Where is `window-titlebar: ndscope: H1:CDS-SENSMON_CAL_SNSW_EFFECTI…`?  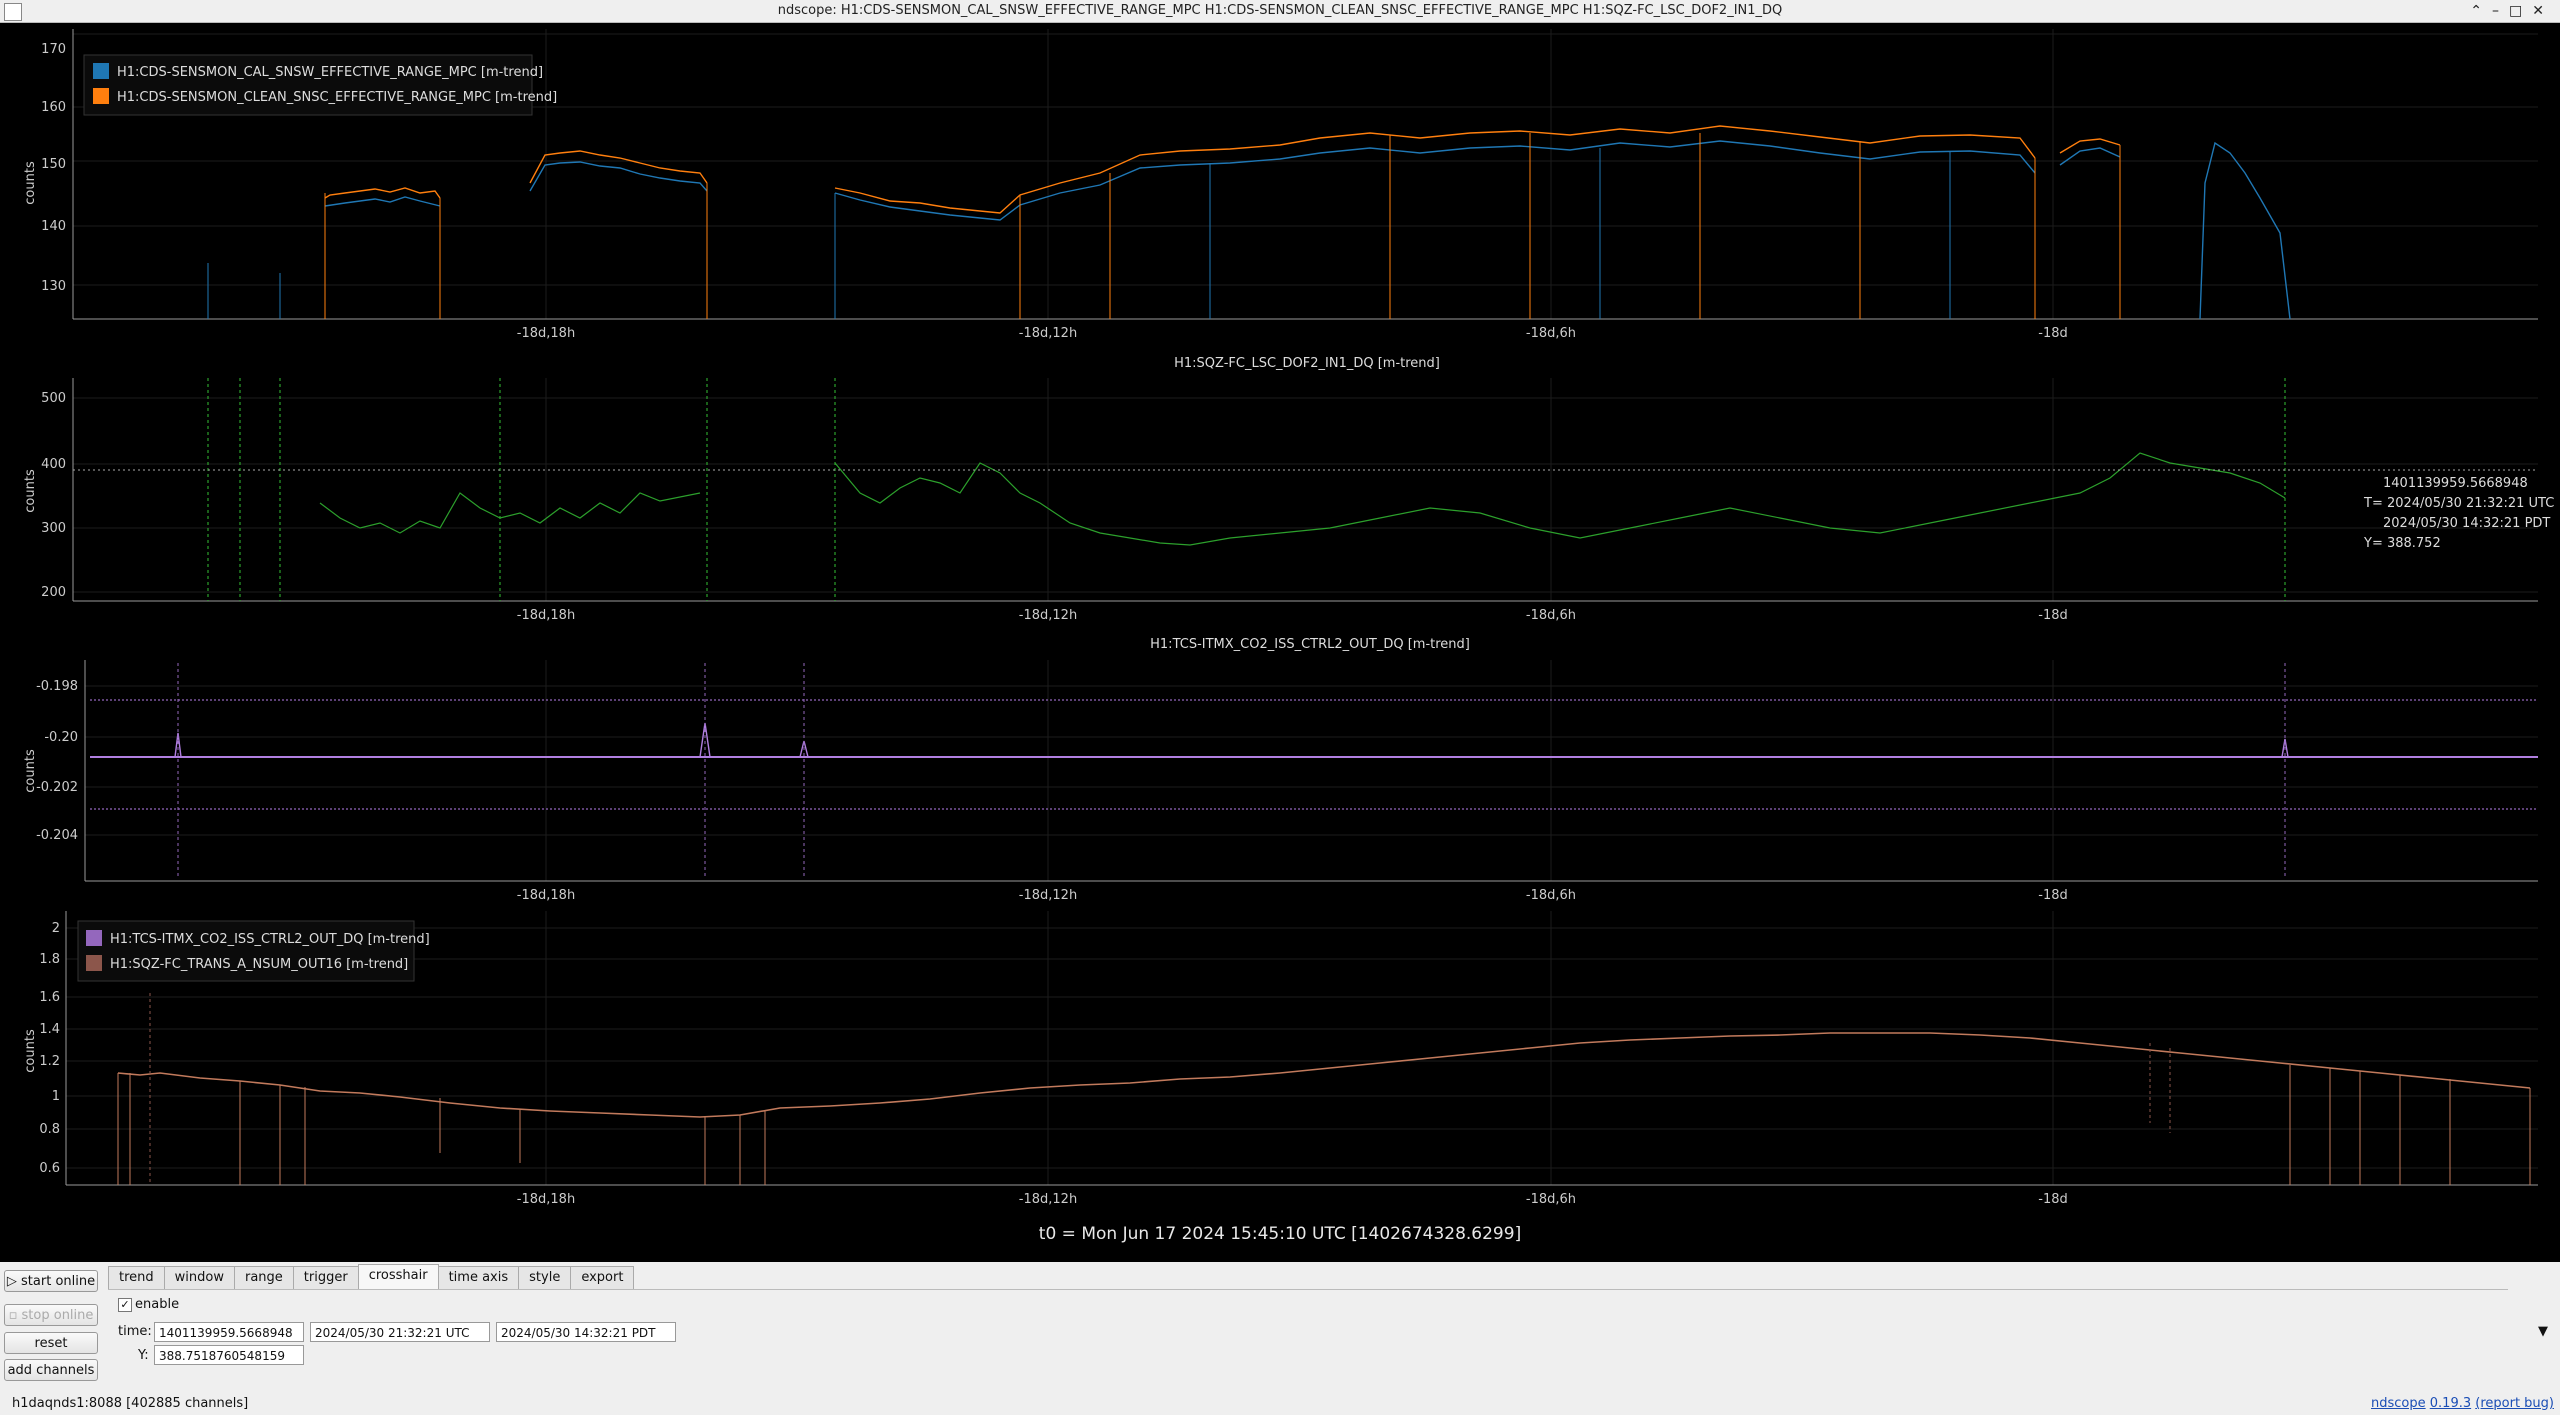 window-titlebar: ndscope: H1:CDS-SENSMON_CAL_SNSW_EFFECTI… is located at coordinates (1280, 11).